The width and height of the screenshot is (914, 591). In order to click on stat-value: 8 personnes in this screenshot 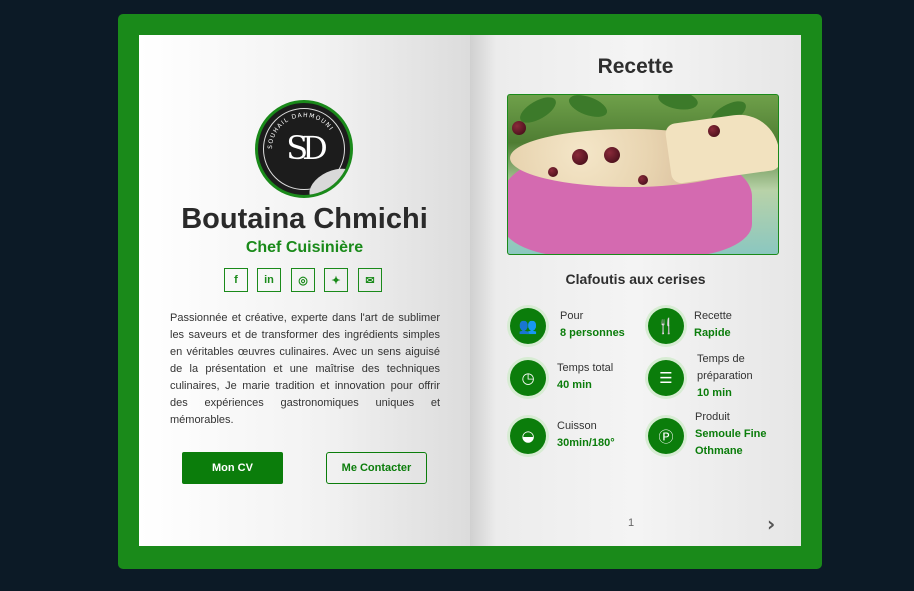, I will do `click(592, 333)`.